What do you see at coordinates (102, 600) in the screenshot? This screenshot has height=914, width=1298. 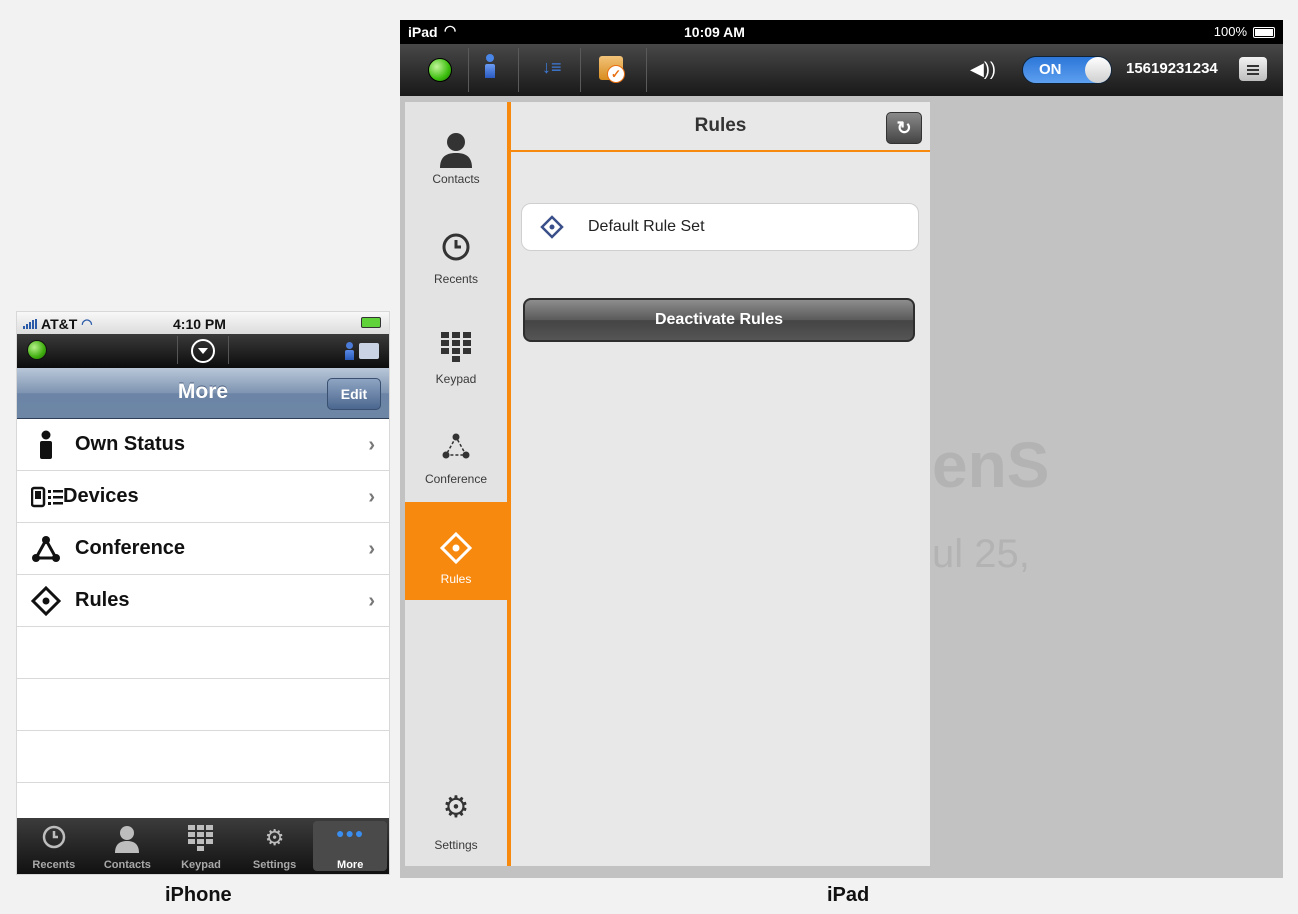 I see `list-item-label: Rules` at bounding box center [102, 600].